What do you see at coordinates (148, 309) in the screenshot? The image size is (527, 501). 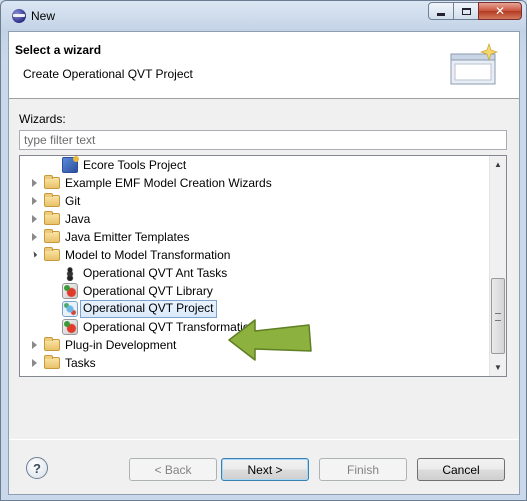 I see `tree-item-label: Operational QVT Project` at bounding box center [148, 309].